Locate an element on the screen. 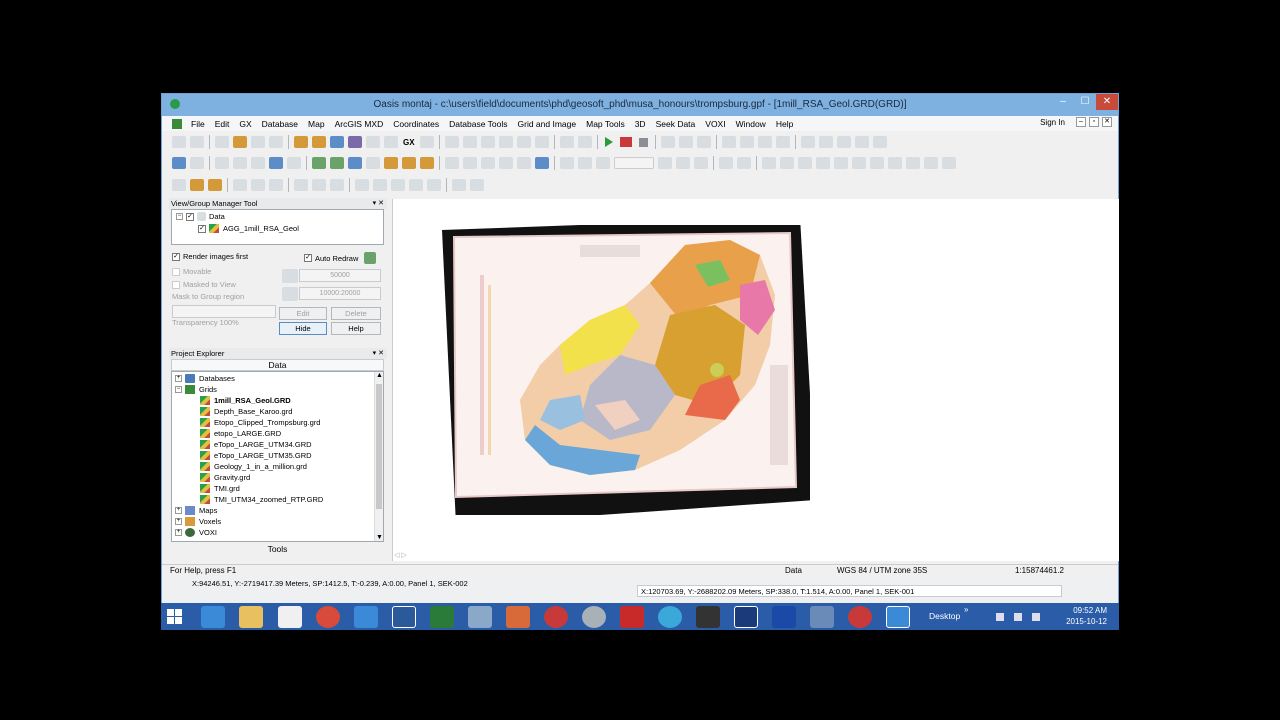 This screenshot has height=720, width=1280. masked-to-view-checkbox is located at coordinates (176, 284).